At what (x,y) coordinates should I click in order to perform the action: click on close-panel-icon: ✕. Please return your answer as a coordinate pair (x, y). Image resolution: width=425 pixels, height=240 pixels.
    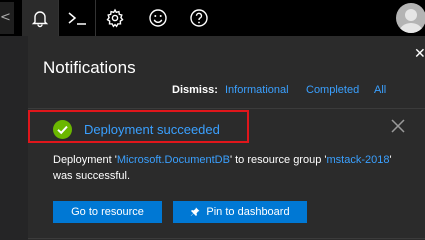
    Looking at the image, I should click on (419, 54).